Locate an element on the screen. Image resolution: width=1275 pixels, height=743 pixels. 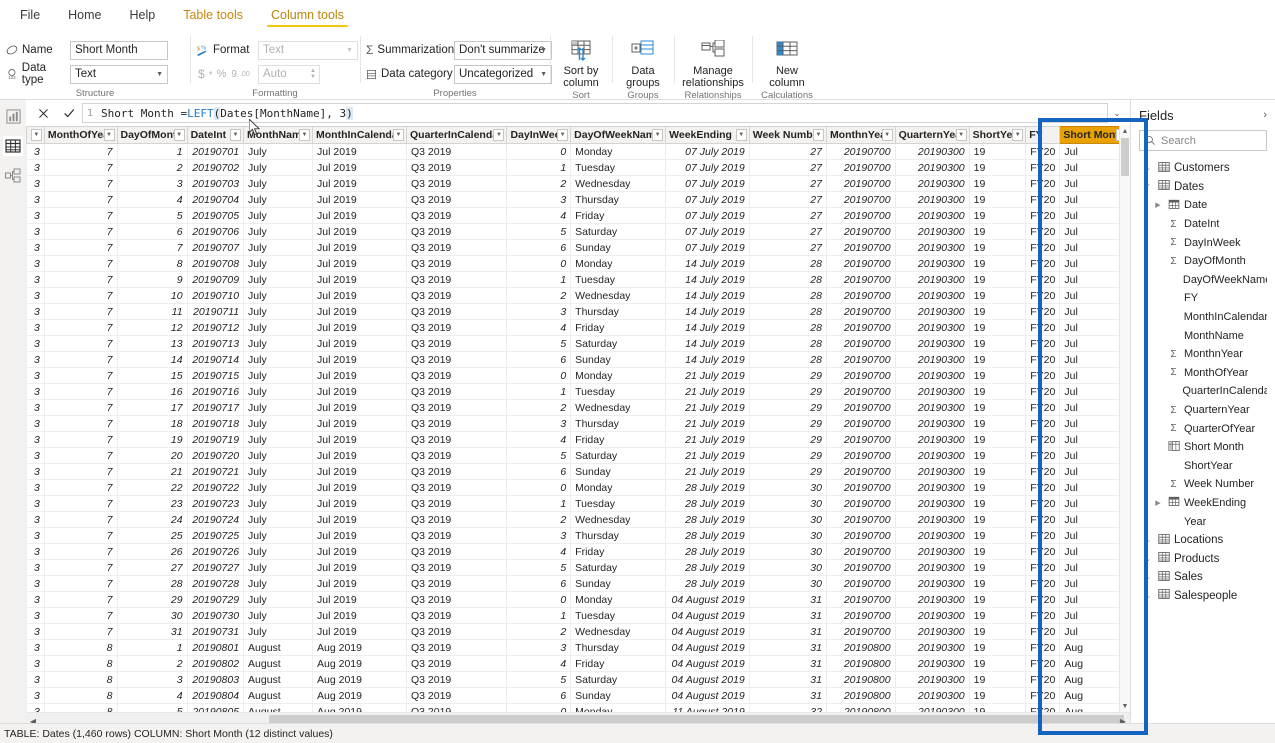
field-item-year: Year is located at coordinates (1203, 521).